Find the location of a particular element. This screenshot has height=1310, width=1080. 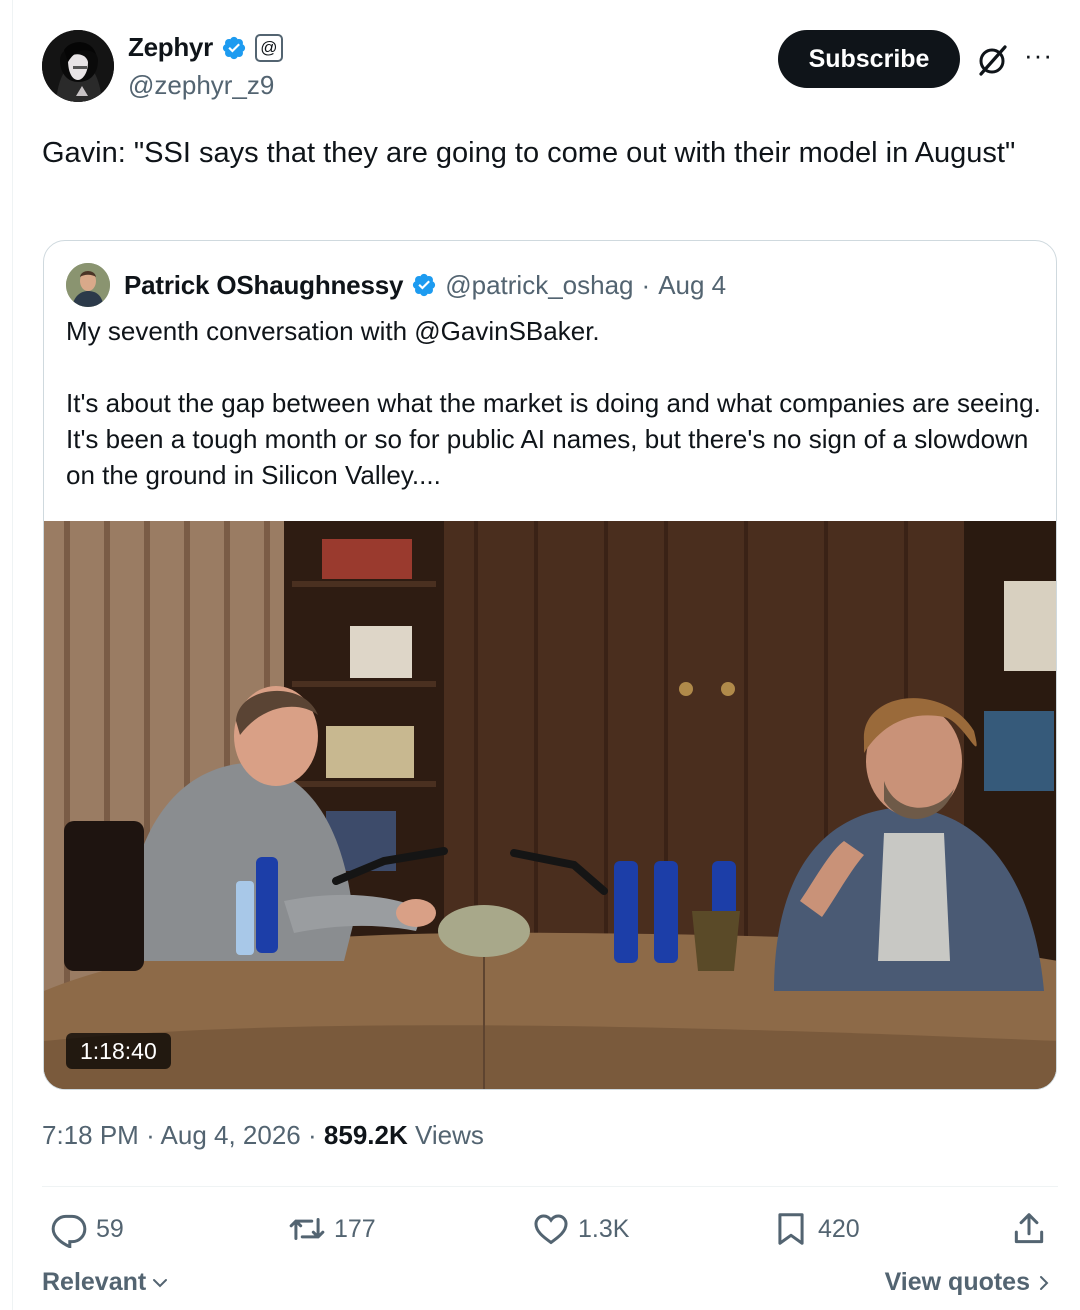

share-button is located at coordinates (1029, 1229).